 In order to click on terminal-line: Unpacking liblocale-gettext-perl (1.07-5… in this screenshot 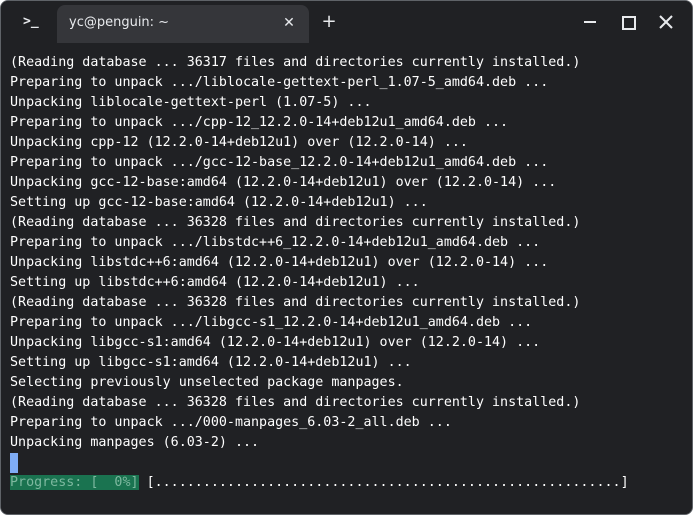, I will do `click(191, 102)`.